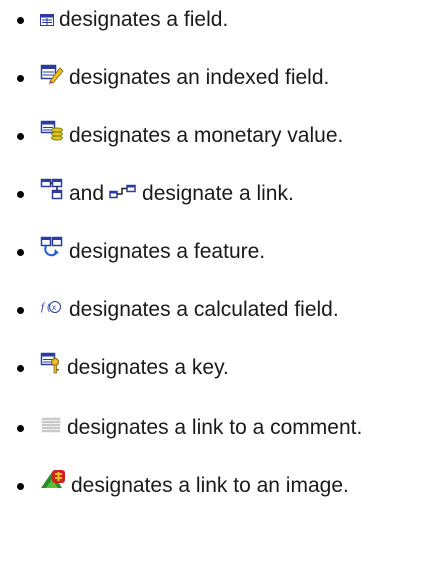  Describe the element at coordinates (53, 486) in the screenshot. I see `image-link-icon` at that location.